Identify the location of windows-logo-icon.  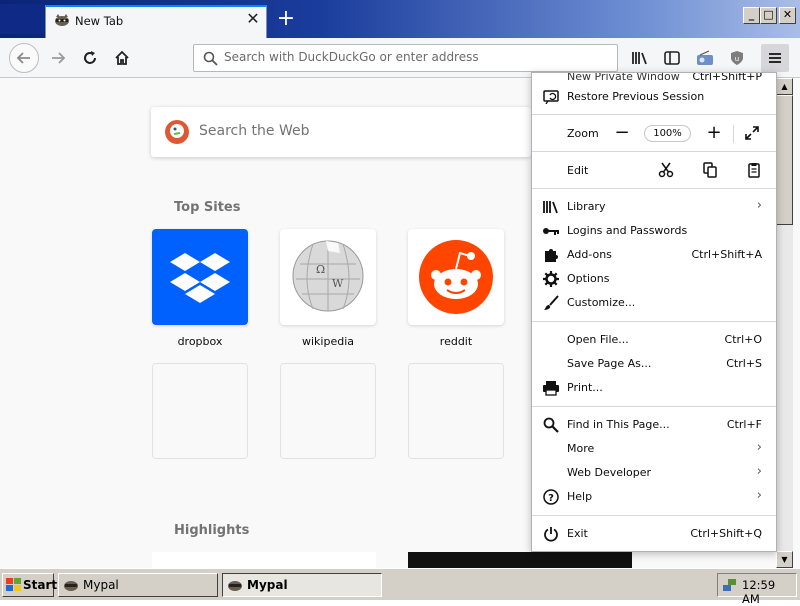
(13, 584).